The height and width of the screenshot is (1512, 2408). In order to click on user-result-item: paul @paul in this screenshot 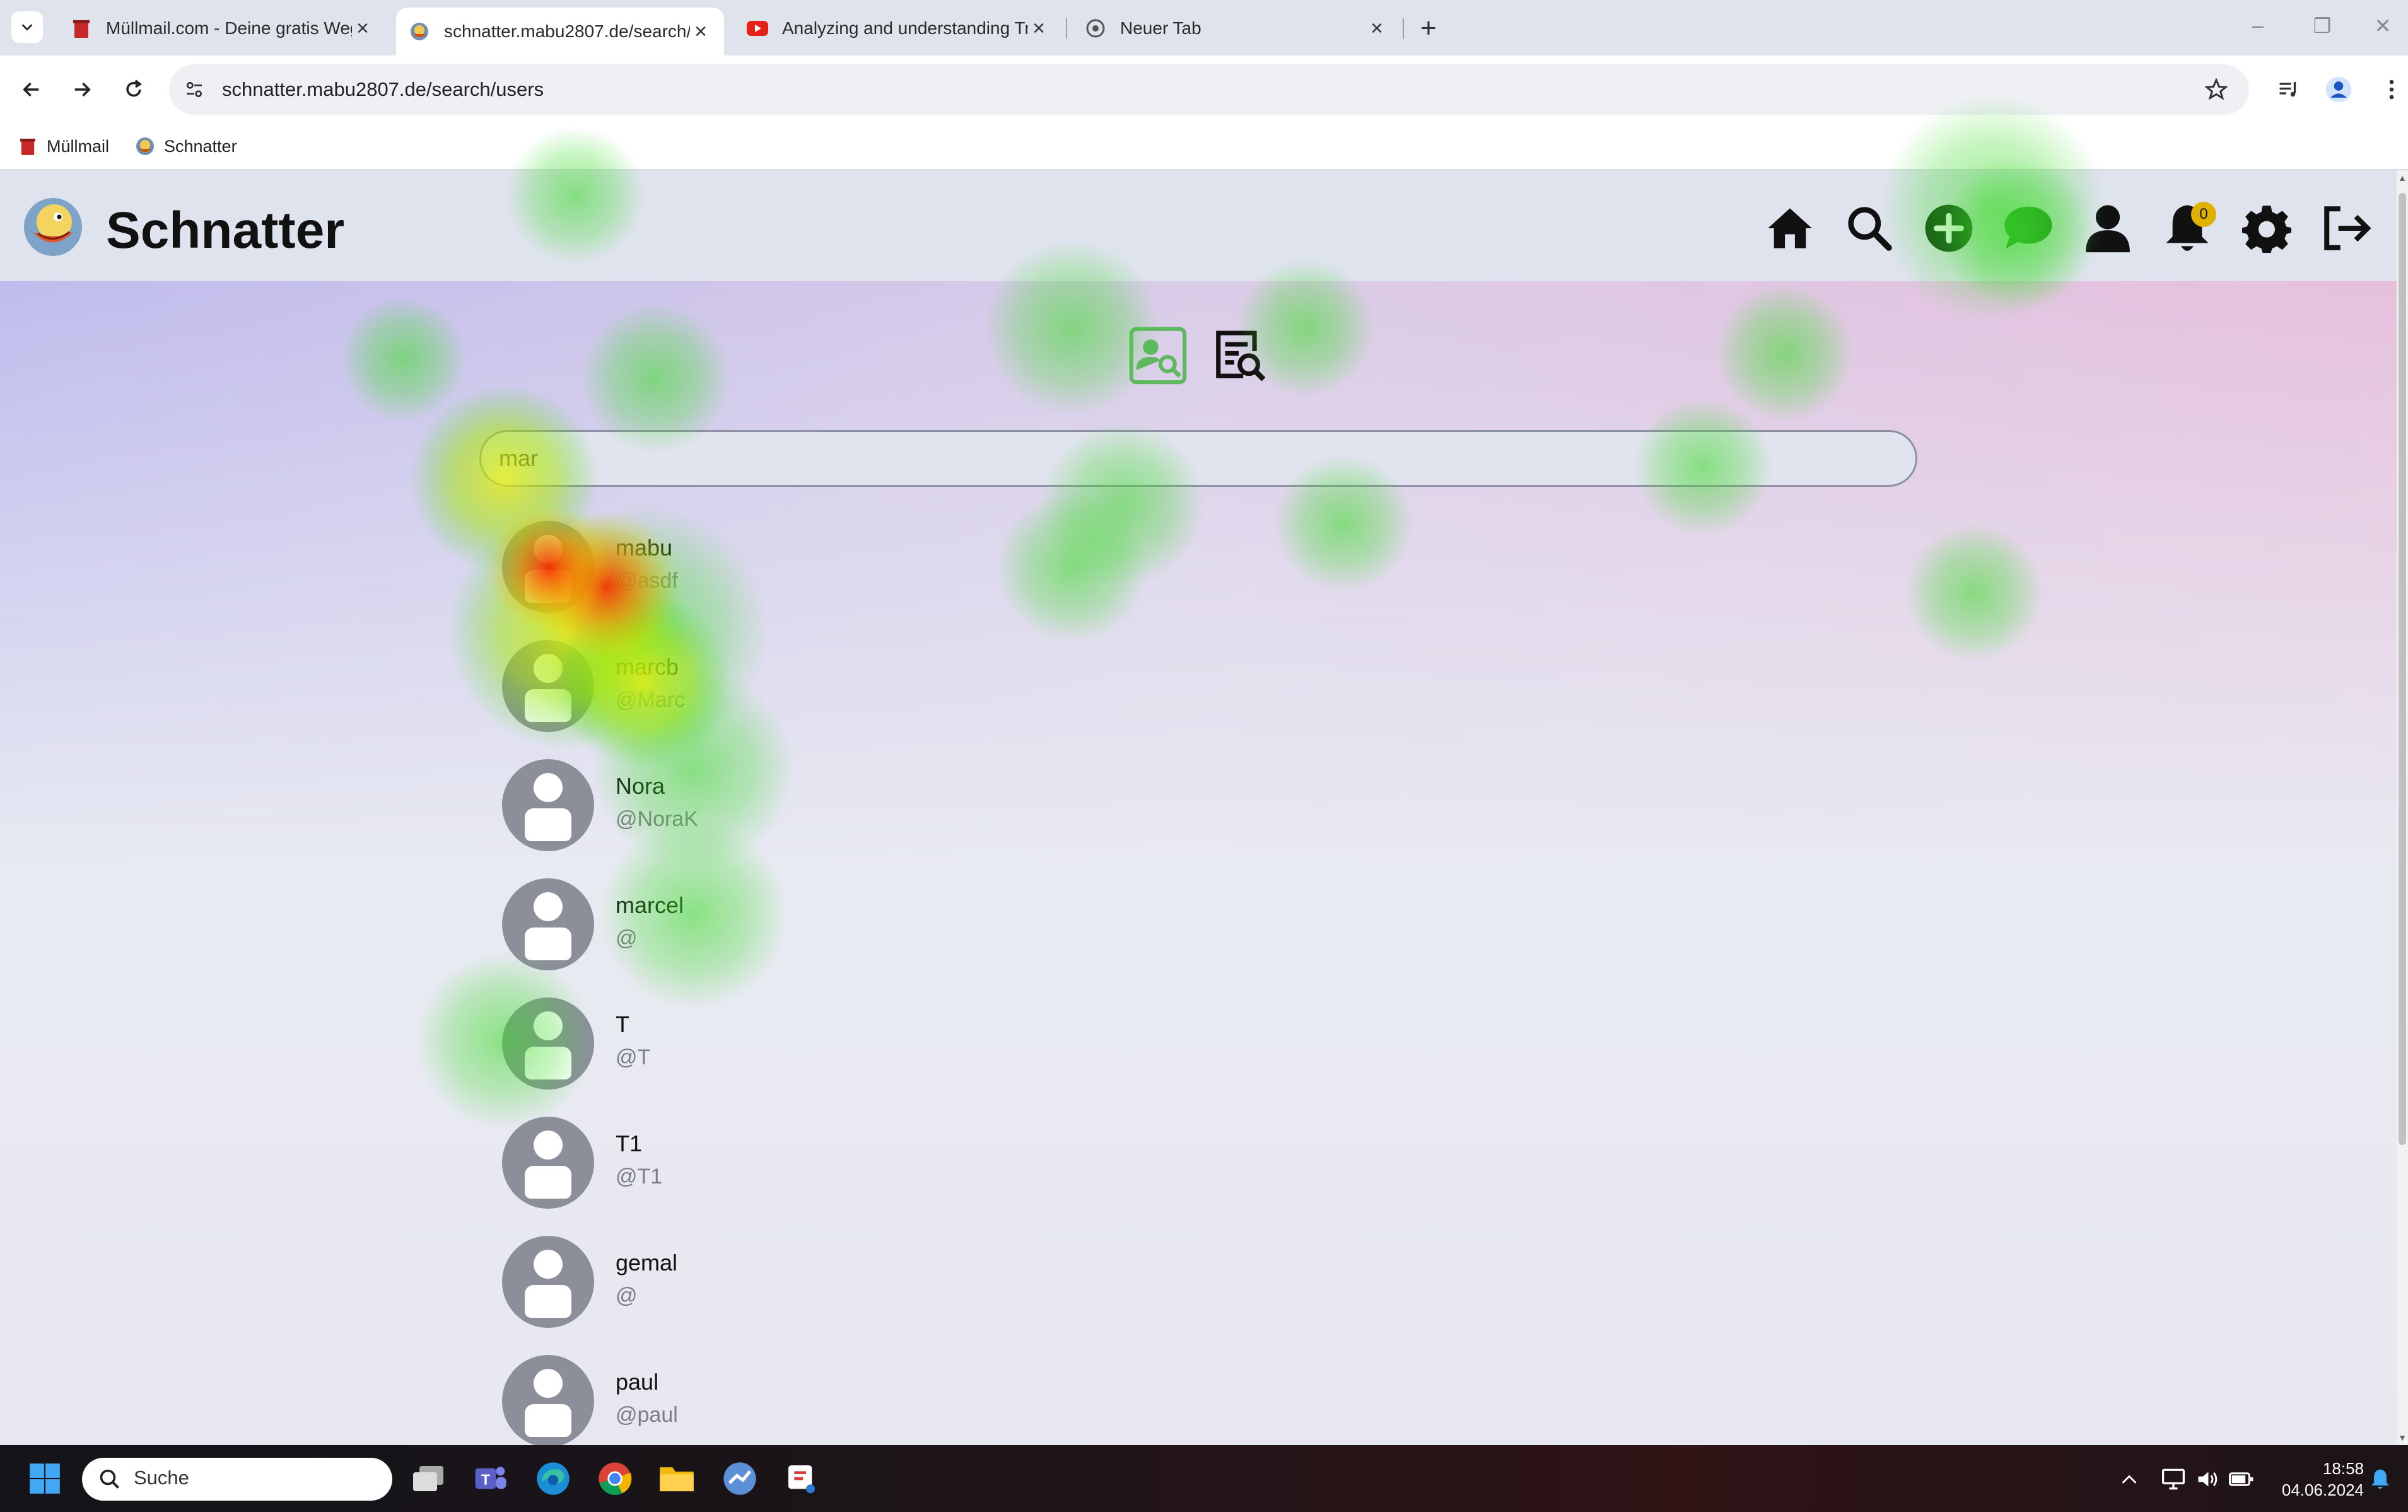, I will do `click(786, 1400)`.